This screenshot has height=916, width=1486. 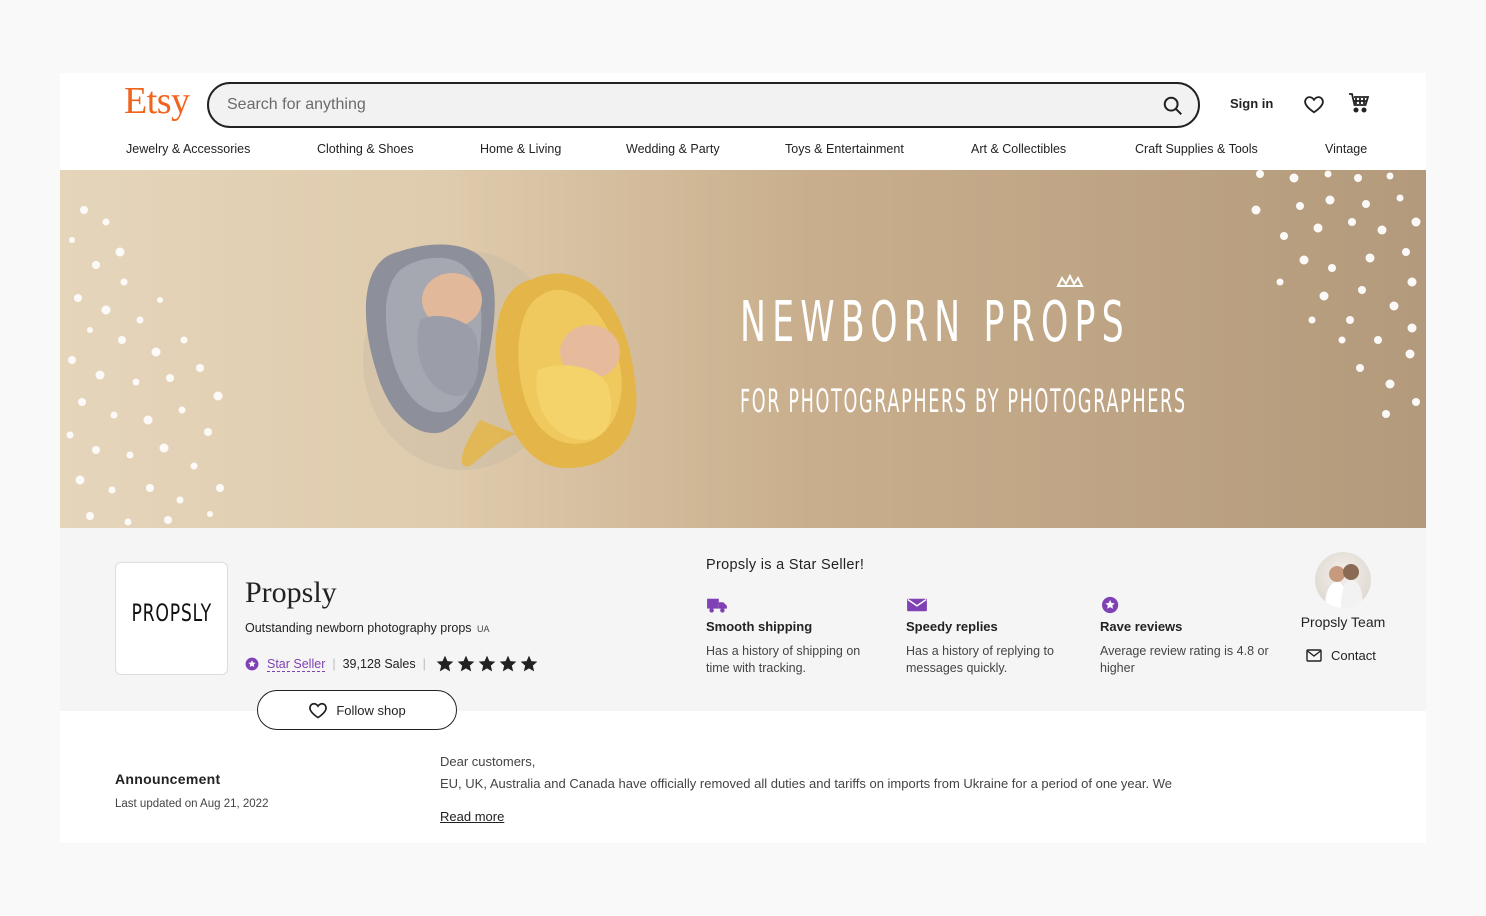 I want to click on category-link: Art & Collectibles, so click(x=1018, y=149).